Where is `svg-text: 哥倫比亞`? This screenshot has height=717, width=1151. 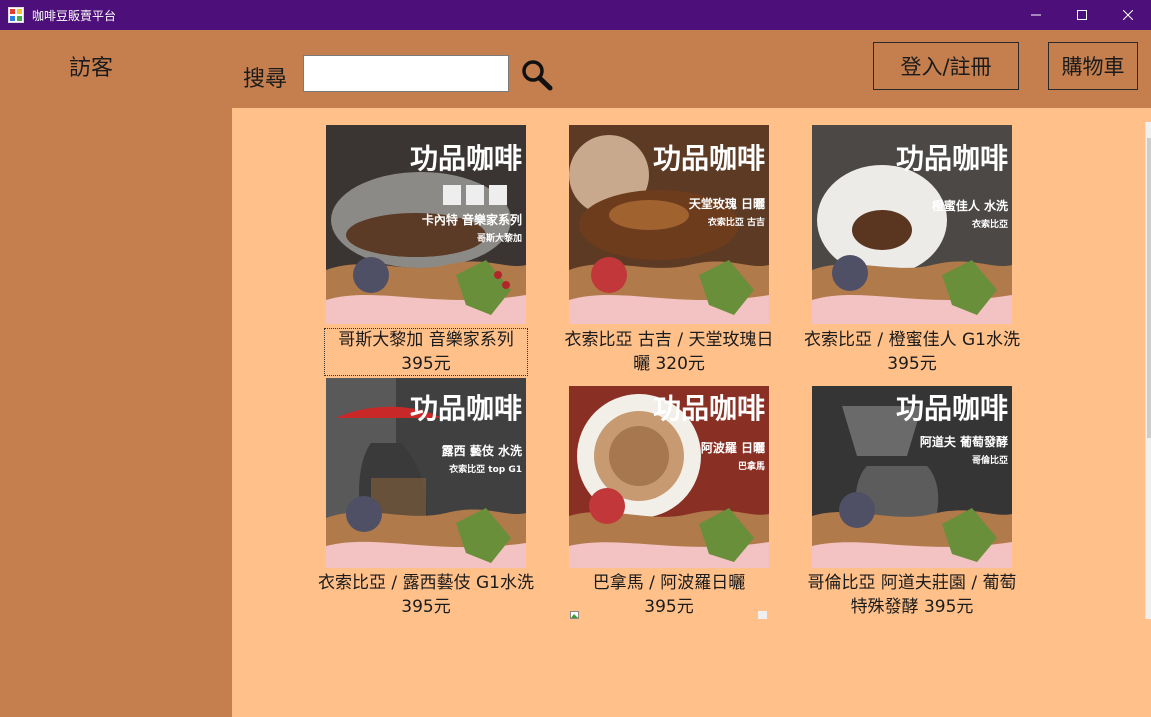
svg-text: 哥倫比亞 is located at coordinates (990, 460).